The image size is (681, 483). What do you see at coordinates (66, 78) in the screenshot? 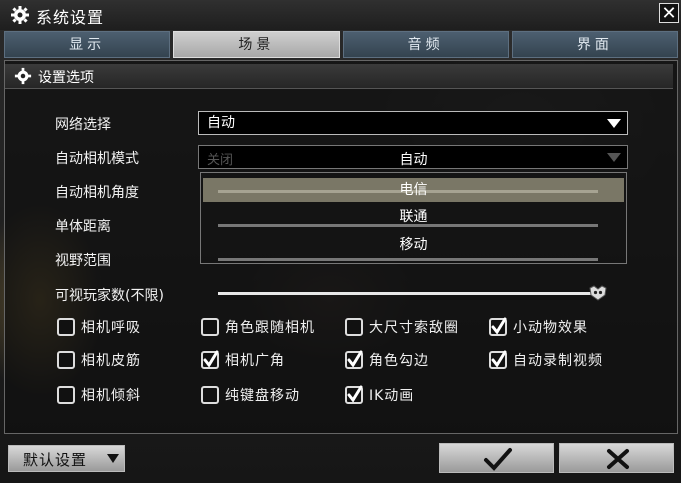
I see `section-title: 设置选项` at bounding box center [66, 78].